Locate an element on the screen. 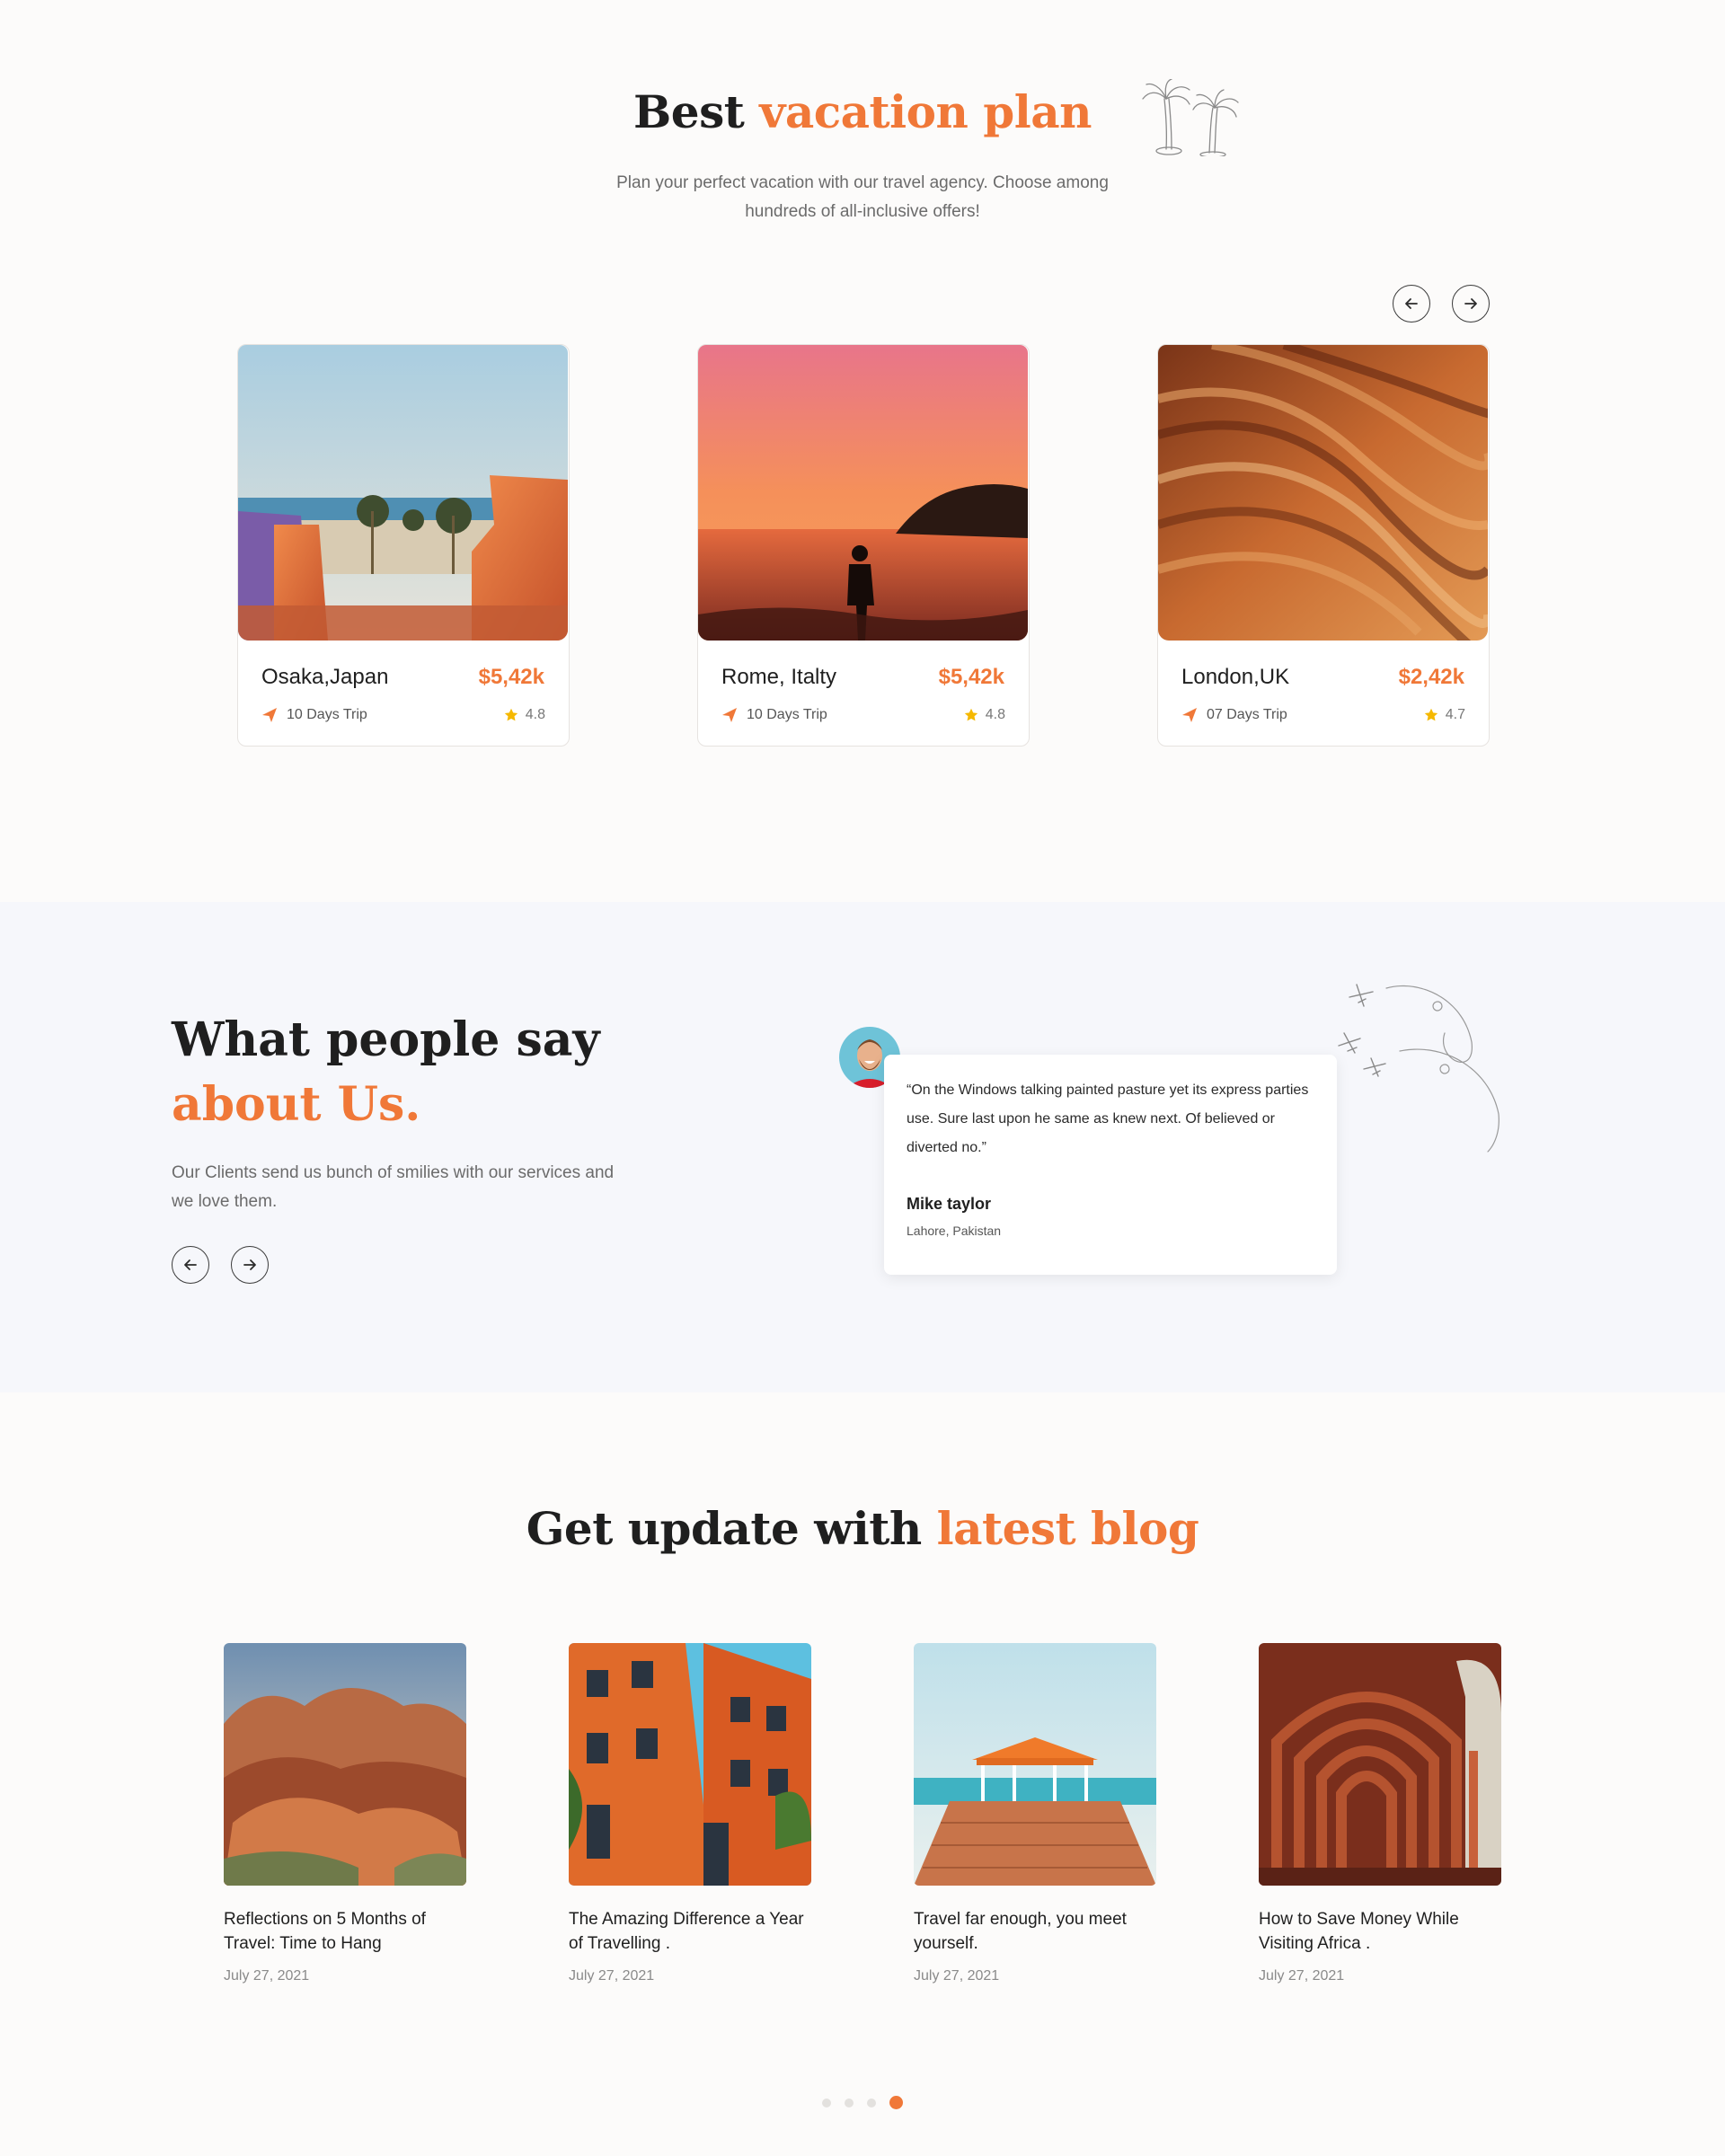 The width and height of the screenshot is (1725, 2156). vacation-next-button is located at coordinates (1471, 304).